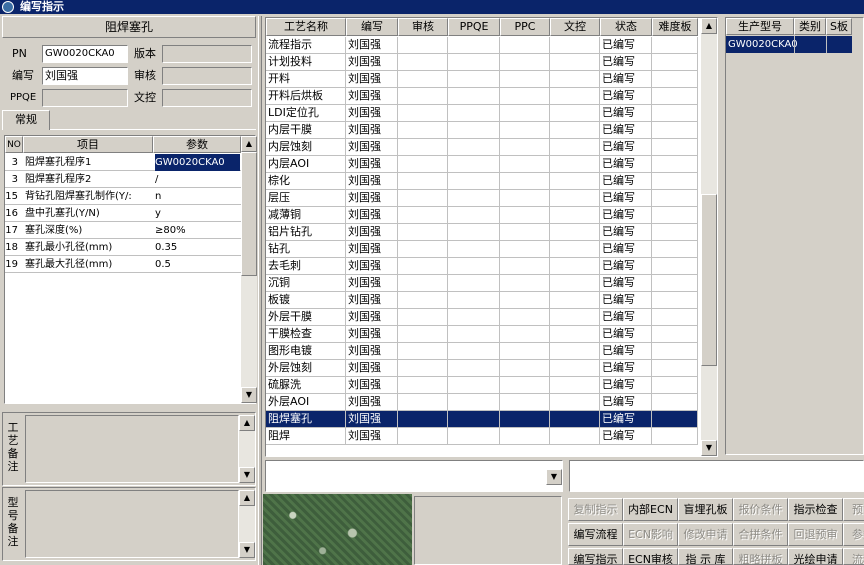 Image resolution: width=864 pixels, height=565 pixels. What do you see at coordinates (474, 27) in the screenshot?
I see `process-header-cell: PPQE` at bounding box center [474, 27].